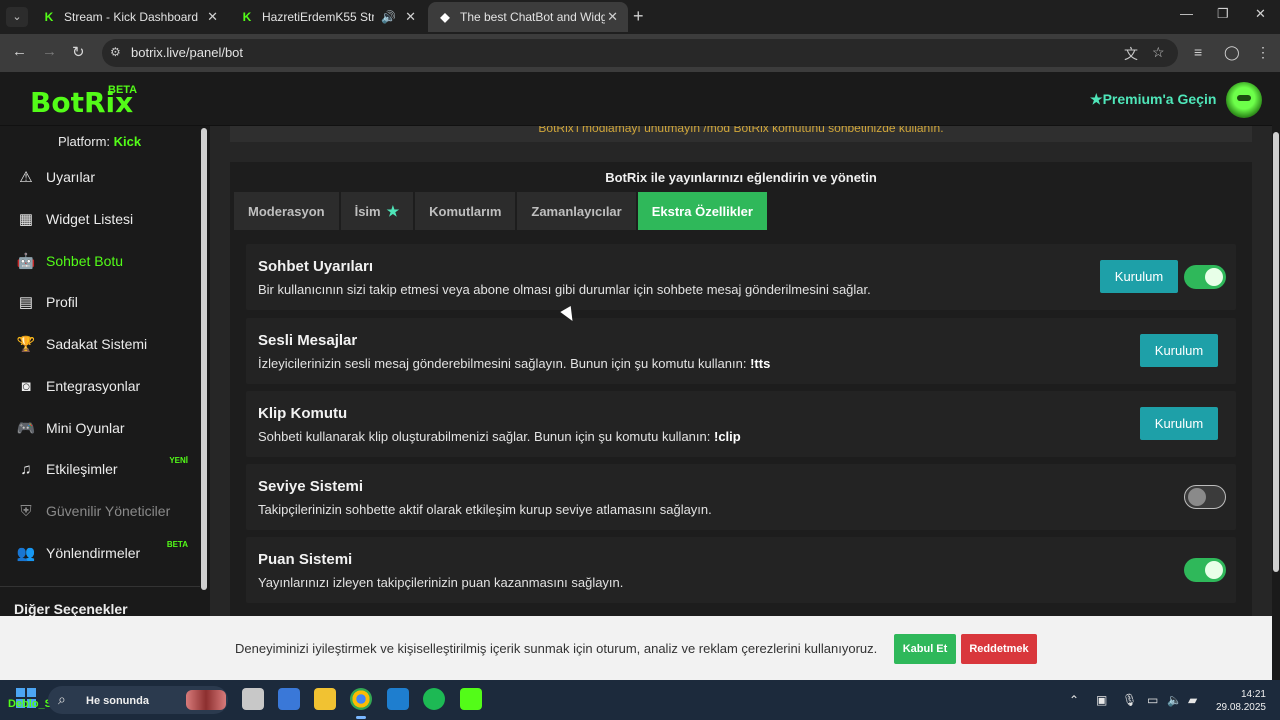  Describe the element at coordinates (49, 51) in the screenshot. I see `forward-icon: →` at that location.